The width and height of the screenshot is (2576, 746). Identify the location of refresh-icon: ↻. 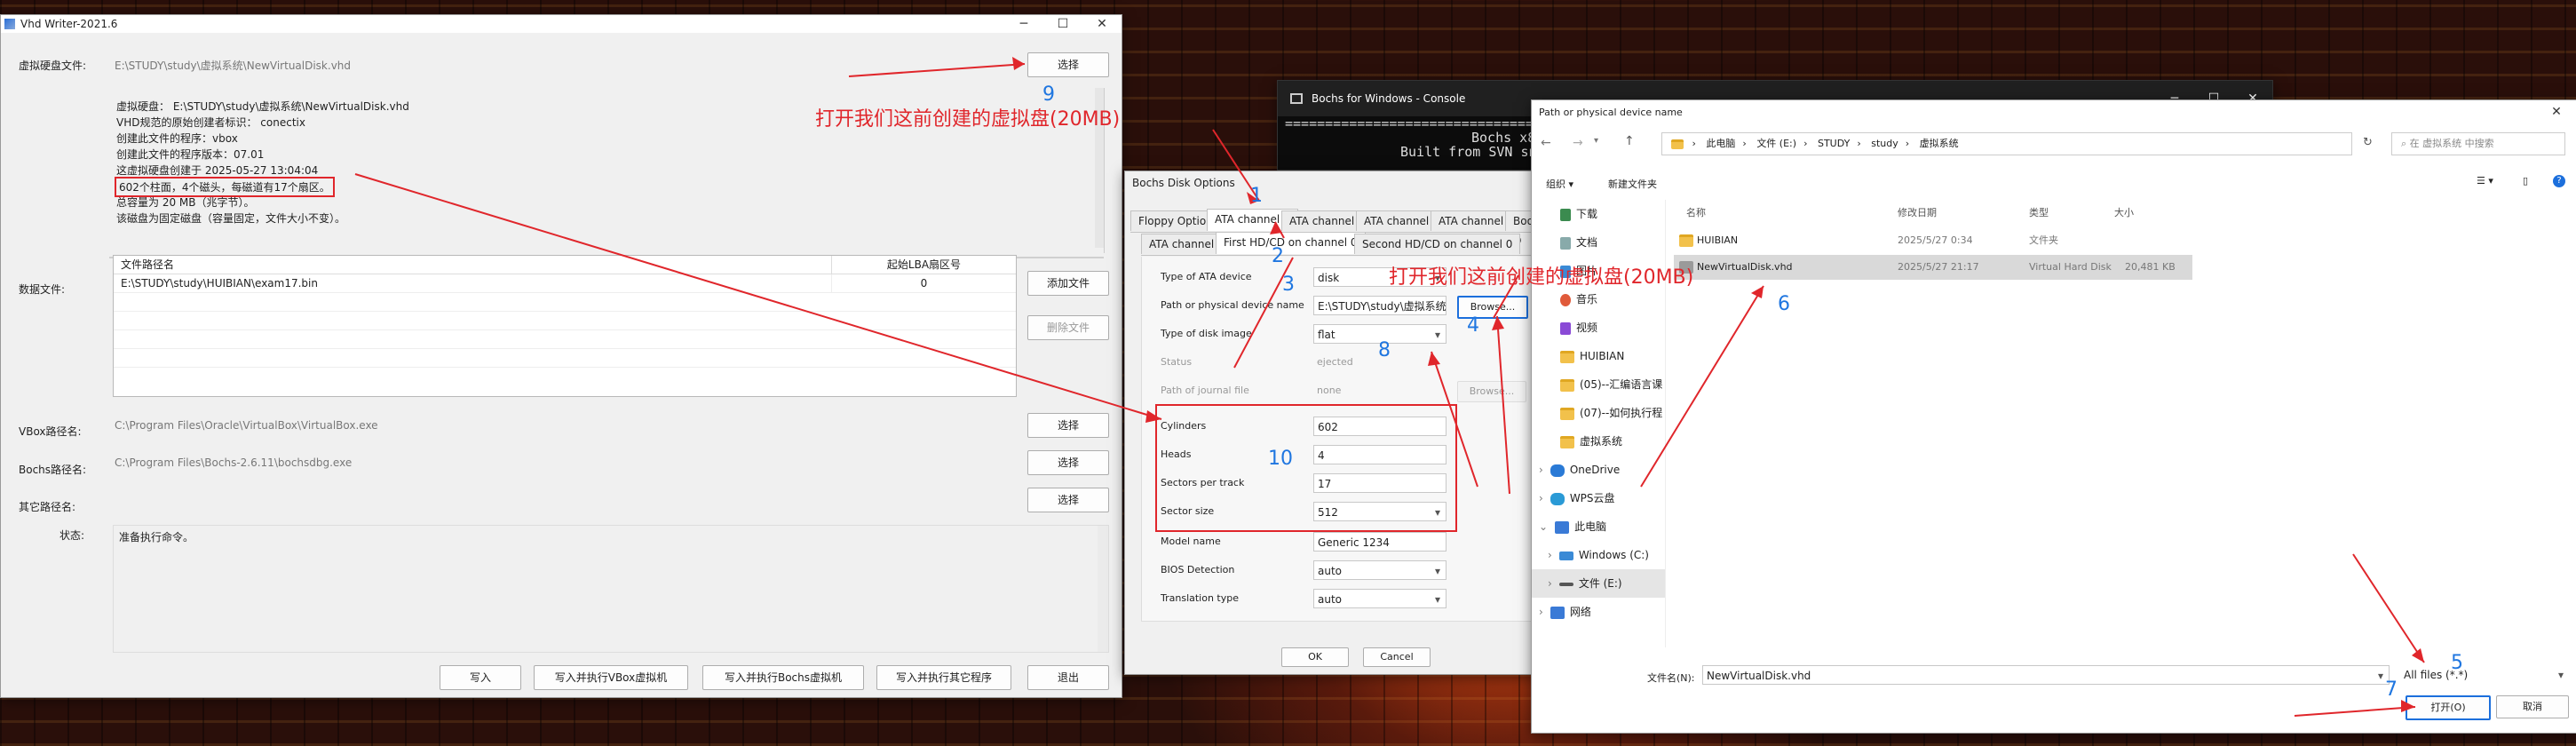
(2368, 142).